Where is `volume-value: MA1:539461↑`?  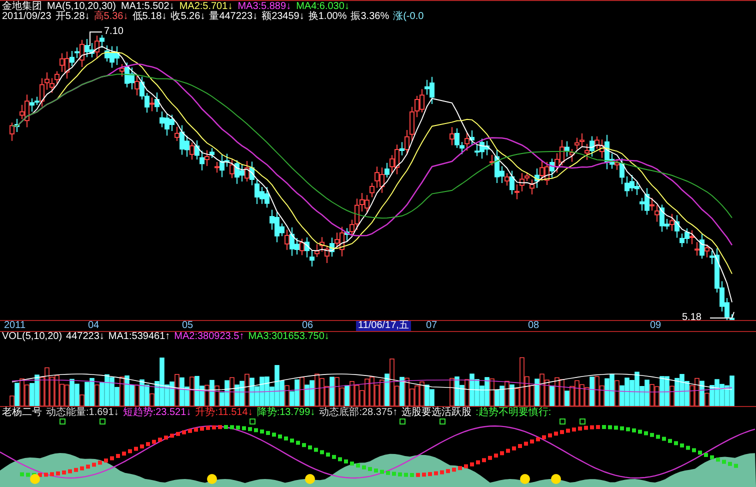 volume-value: MA1:539461↑ is located at coordinates (139, 337).